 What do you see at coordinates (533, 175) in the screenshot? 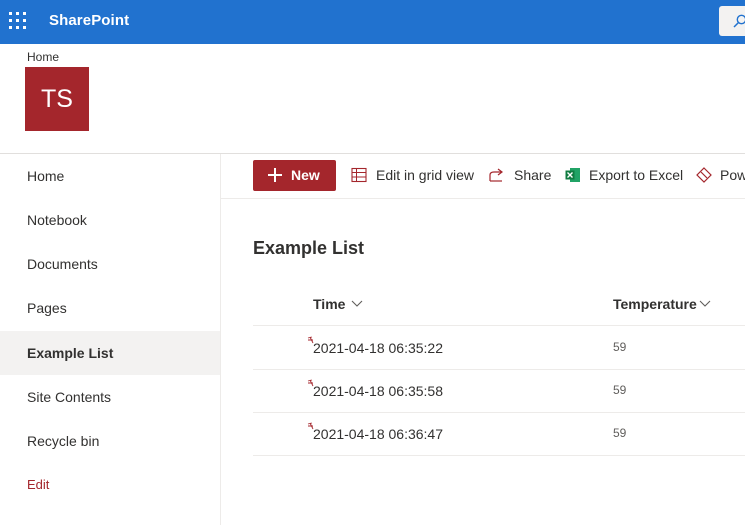
I see `share-label: Share` at bounding box center [533, 175].